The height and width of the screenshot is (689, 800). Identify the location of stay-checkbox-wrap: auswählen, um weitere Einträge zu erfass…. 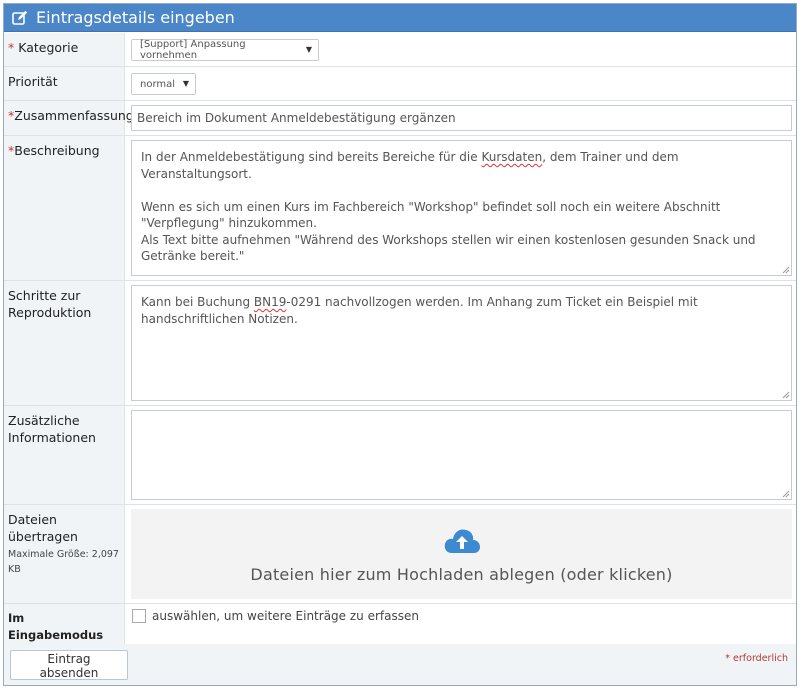
(275, 616).